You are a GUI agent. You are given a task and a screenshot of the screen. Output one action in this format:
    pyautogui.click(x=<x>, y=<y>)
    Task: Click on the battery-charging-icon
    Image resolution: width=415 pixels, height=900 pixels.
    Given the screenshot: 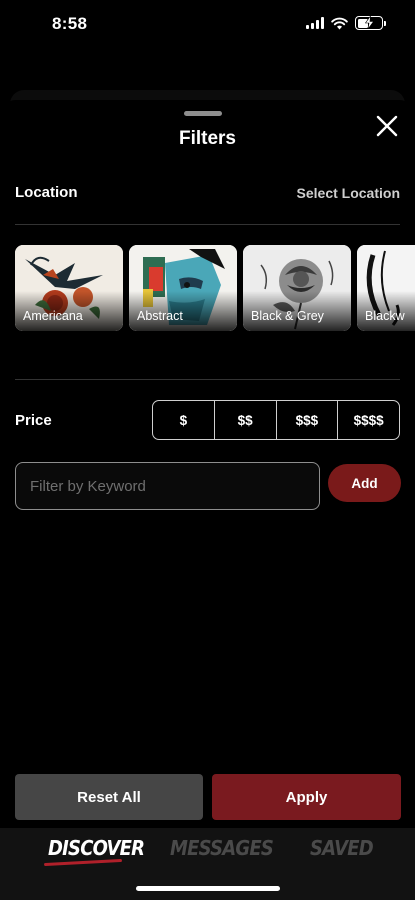 What is the action you would take?
    pyautogui.click(x=370, y=23)
    